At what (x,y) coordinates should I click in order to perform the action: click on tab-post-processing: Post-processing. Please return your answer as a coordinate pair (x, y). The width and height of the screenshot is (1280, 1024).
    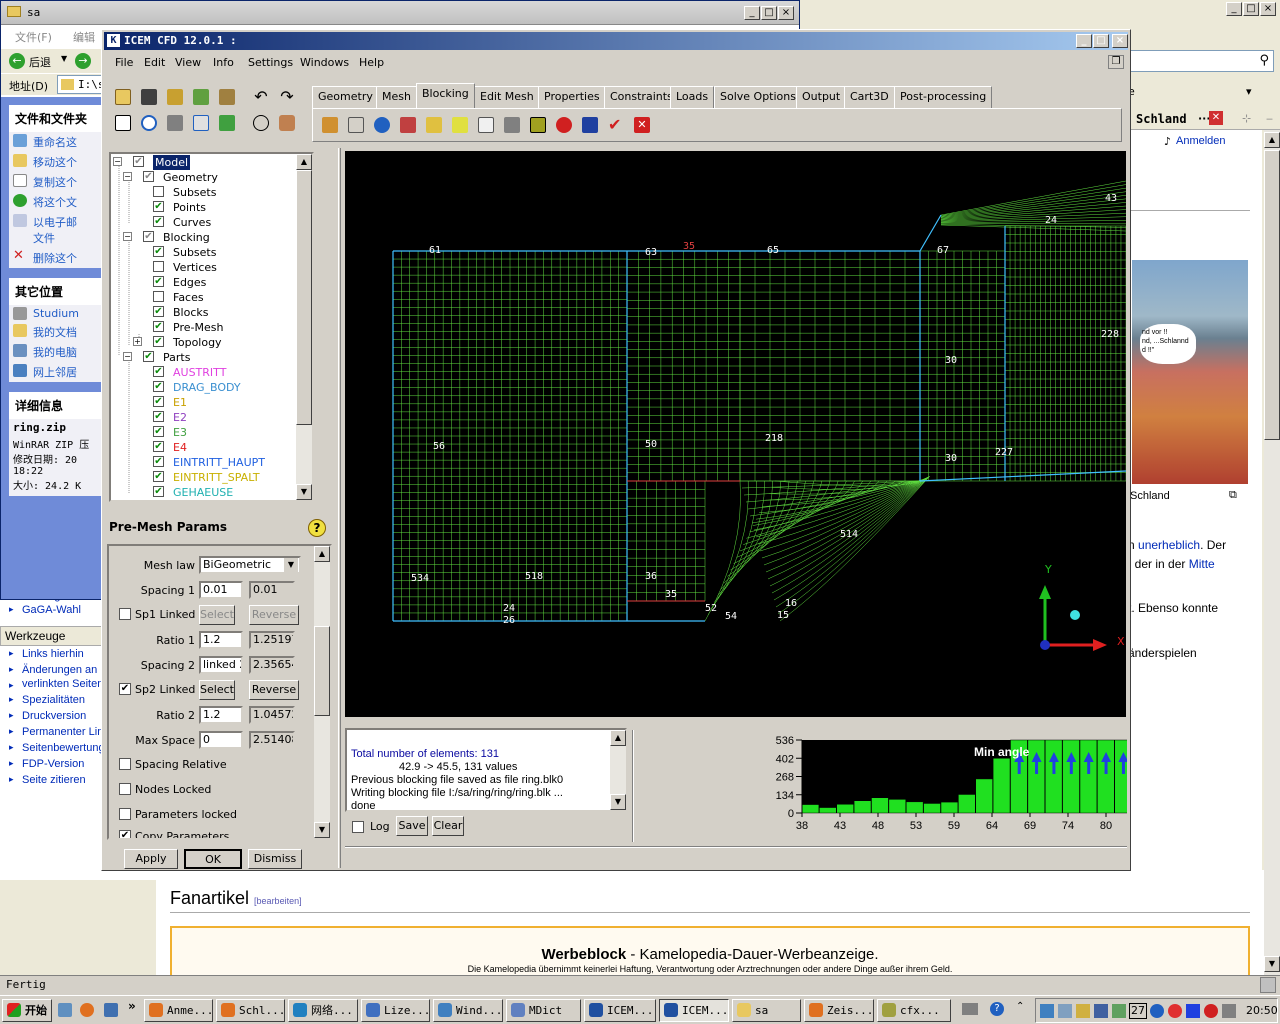
    Looking at the image, I should click on (943, 97).